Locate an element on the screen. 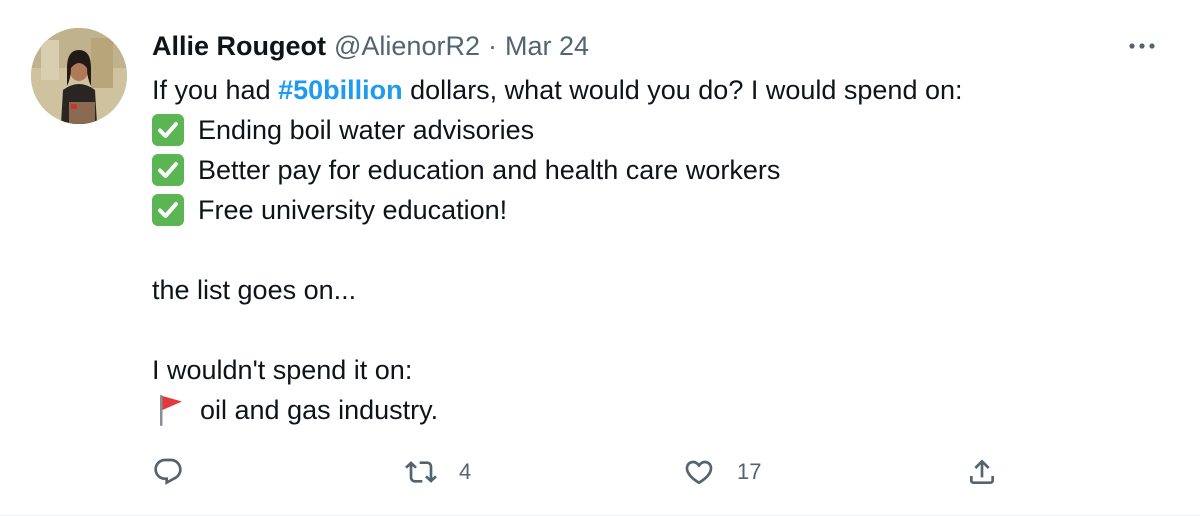  wouldnt-text: I wouldn't spend it on: is located at coordinates (282, 370).